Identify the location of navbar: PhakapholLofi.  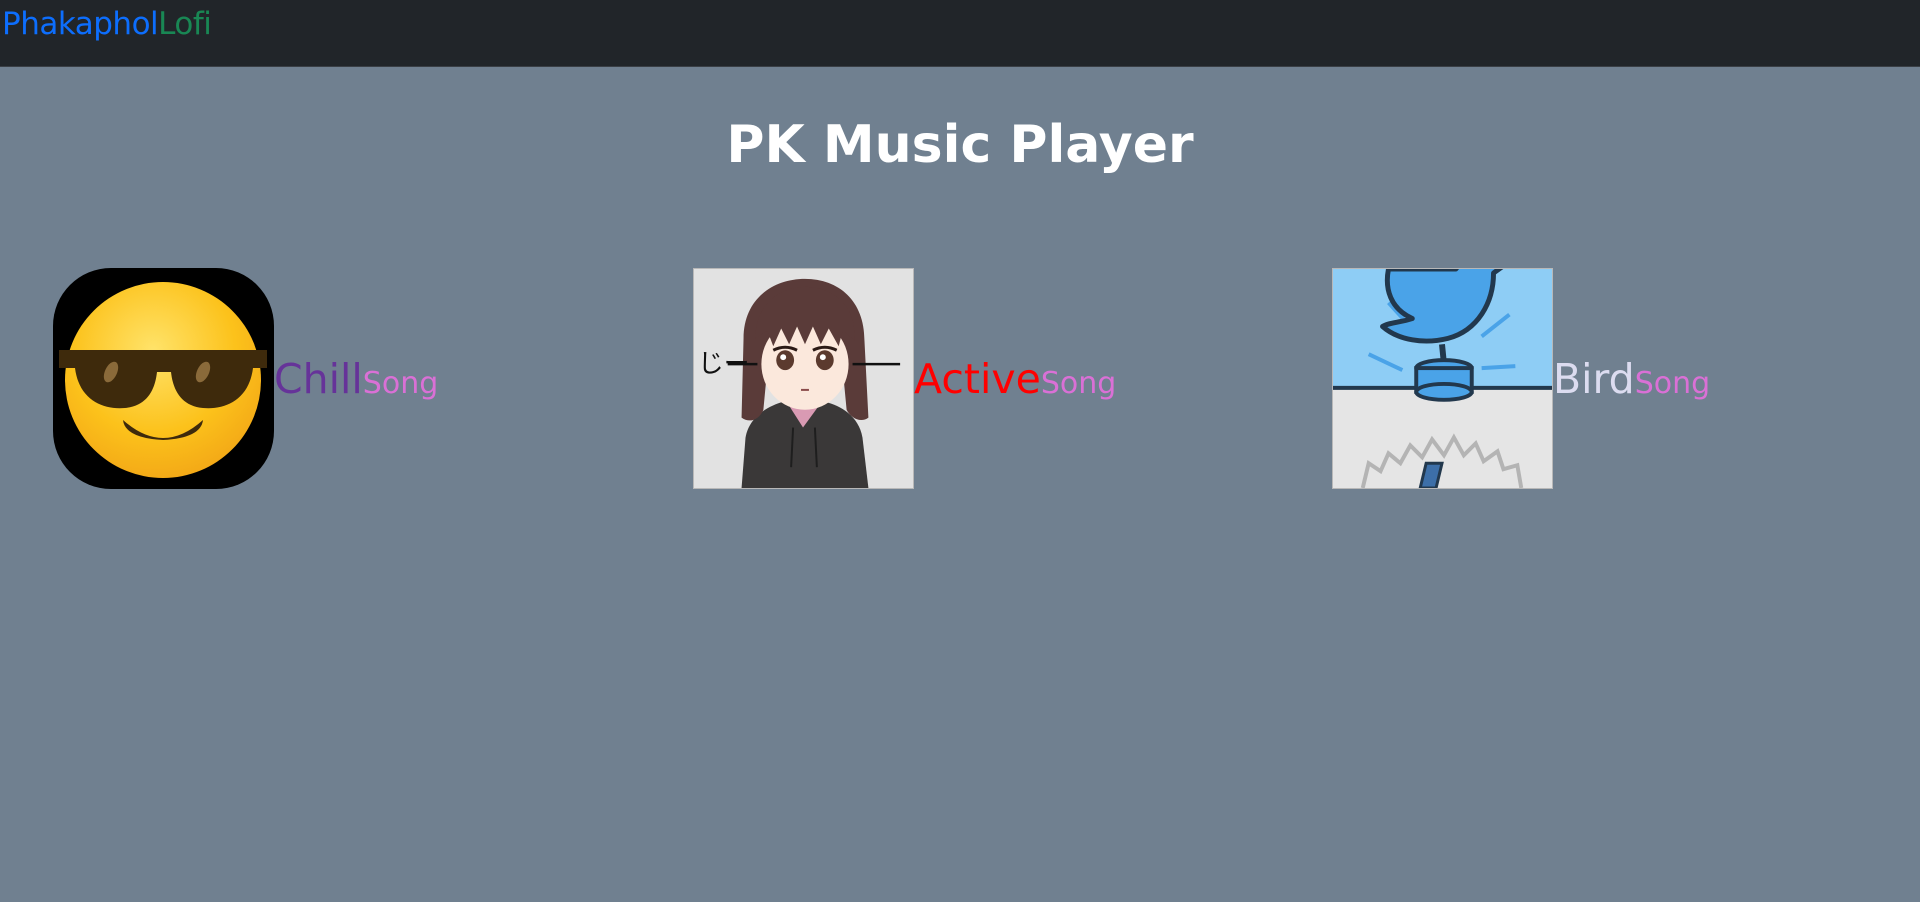
(960, 33).